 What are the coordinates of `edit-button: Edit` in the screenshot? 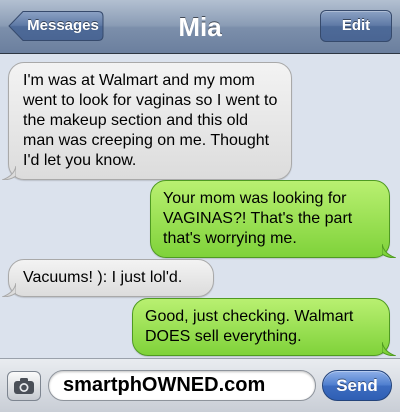 It's located at (356, 26).